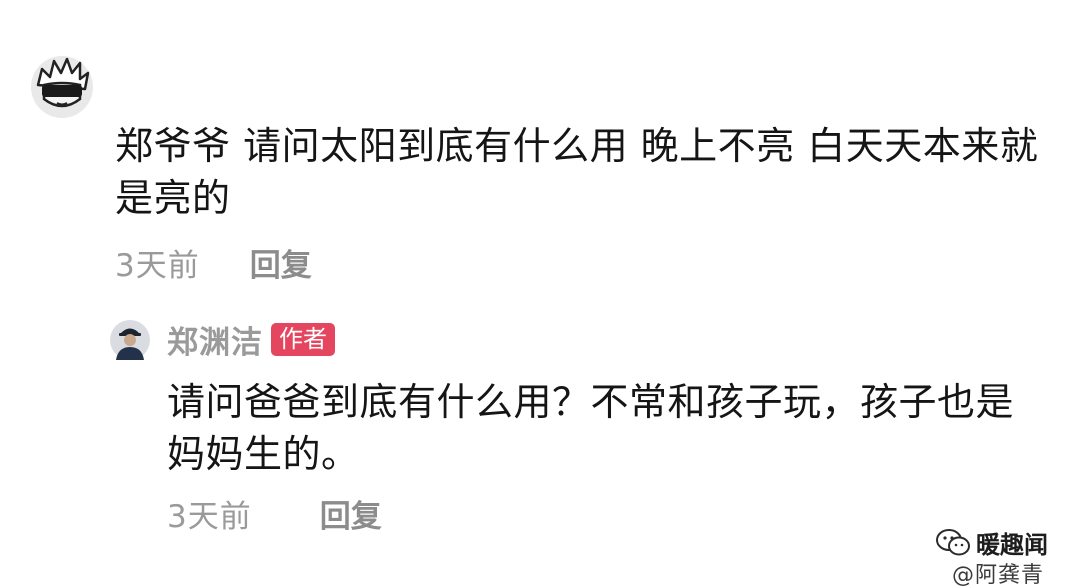  I want to click on wechat-icon, so click(953, 541).